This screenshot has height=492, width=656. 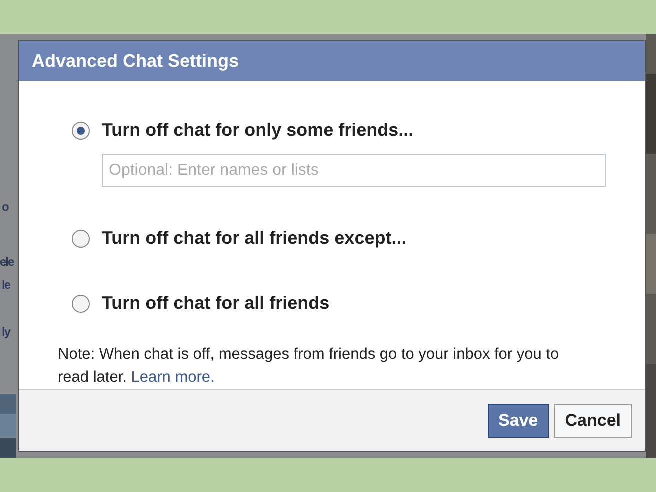 What do you see at coordinates (6, 285) in the screenshot?
I see `background-text: le` at bounding box center [6, 285].